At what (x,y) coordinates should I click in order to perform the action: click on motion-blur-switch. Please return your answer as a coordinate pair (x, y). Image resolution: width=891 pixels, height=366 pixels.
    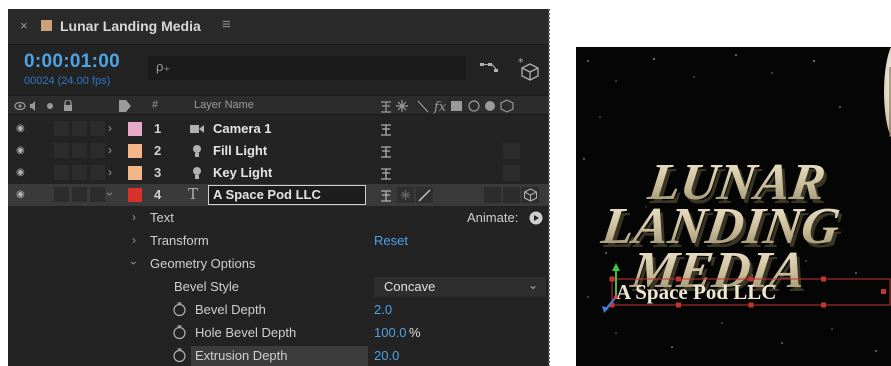
    Looking at the image, I should click on (492, 195).